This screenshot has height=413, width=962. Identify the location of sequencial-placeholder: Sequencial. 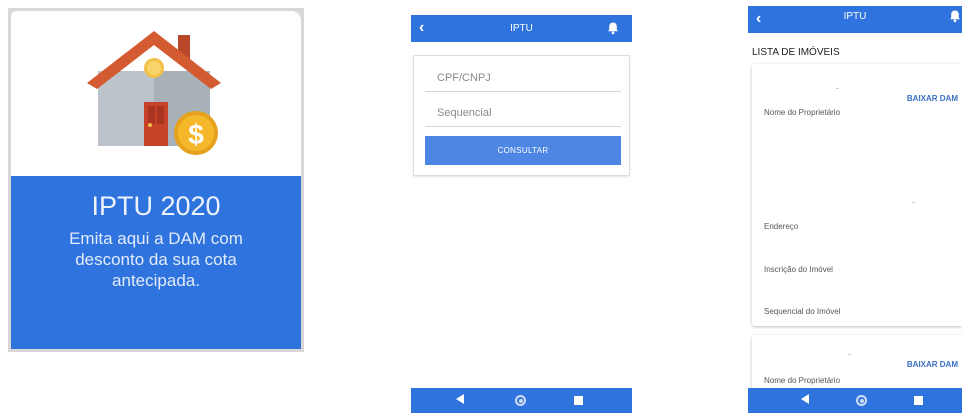
(464, 113).